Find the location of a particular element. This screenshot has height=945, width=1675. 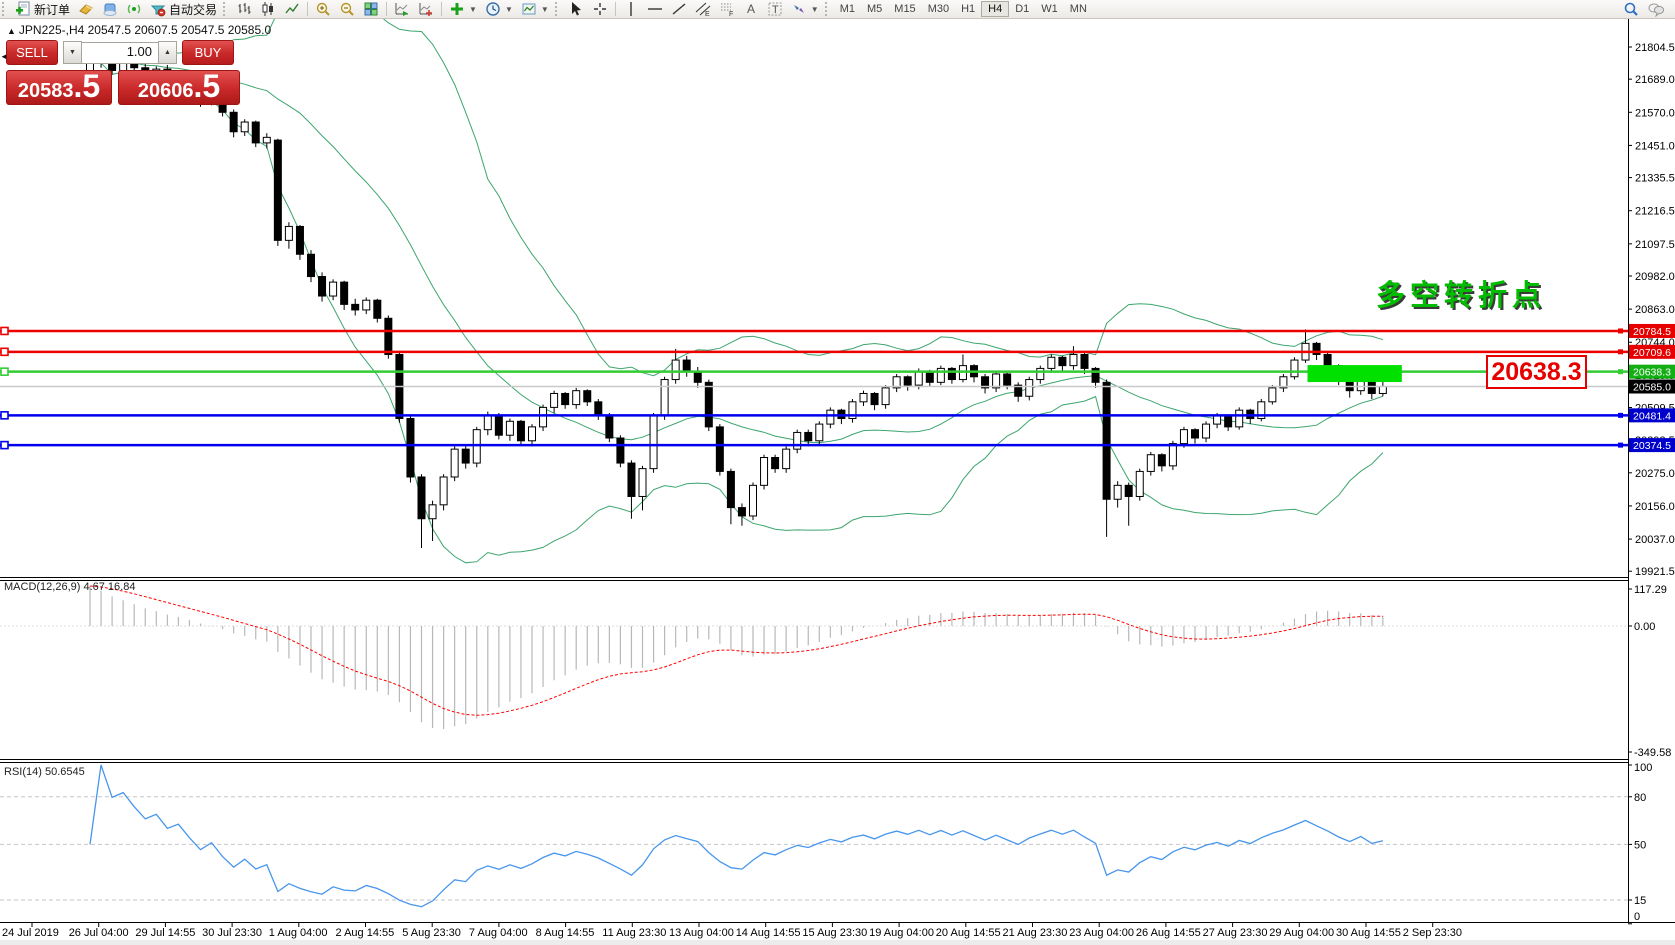

signals-button is located at coordinates (134, 9).